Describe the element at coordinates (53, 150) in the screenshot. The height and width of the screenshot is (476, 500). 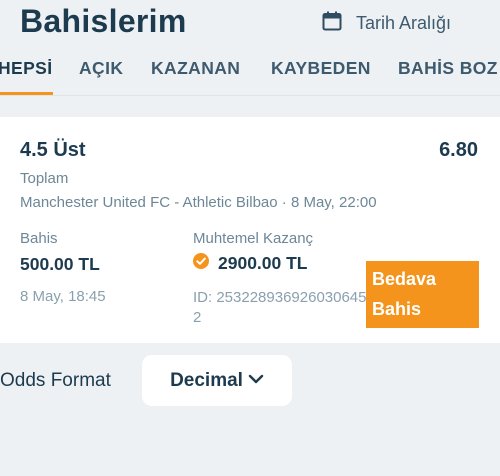
I see `bet-selection: 4.5 Üst` at that location.